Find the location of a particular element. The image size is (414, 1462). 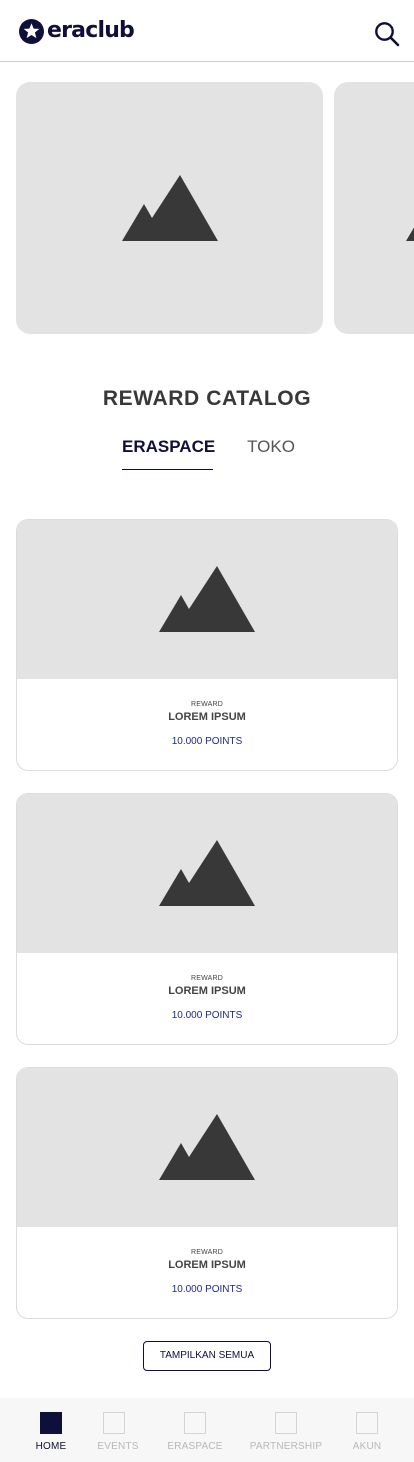

nav-label: AKUN is located at coordinates (367, 1446).